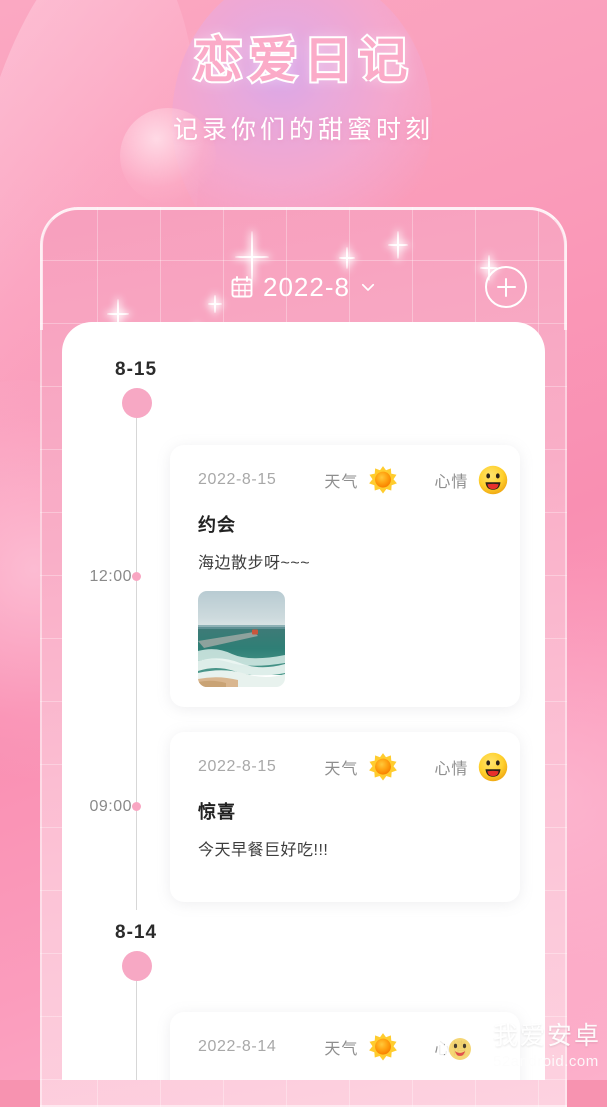 The width and height of the screenshot is (607, 1107). Describe the element at coordinates (110, 576) in the screenshot. I see `entry-time-label: 12:00` at that location.